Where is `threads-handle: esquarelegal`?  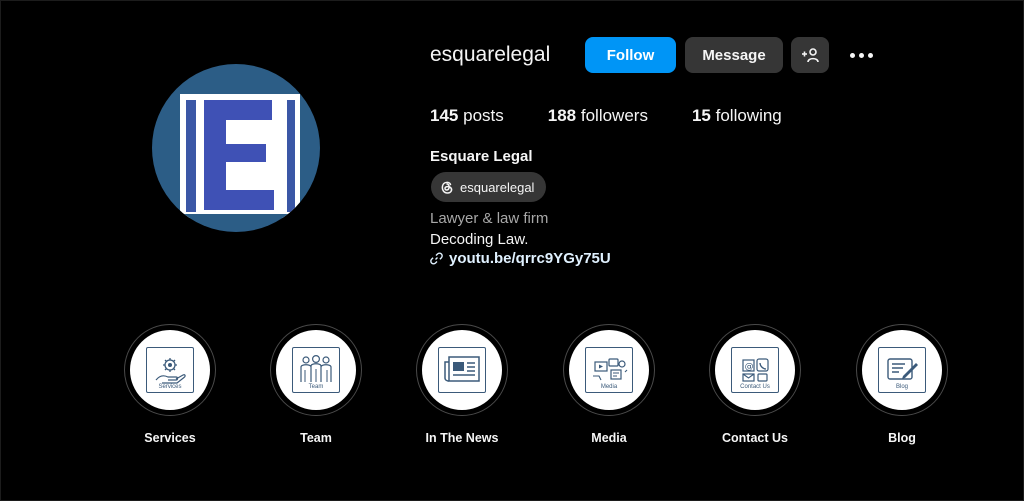 threads-handle: esquarelegal is located at coordinates (497, 187).